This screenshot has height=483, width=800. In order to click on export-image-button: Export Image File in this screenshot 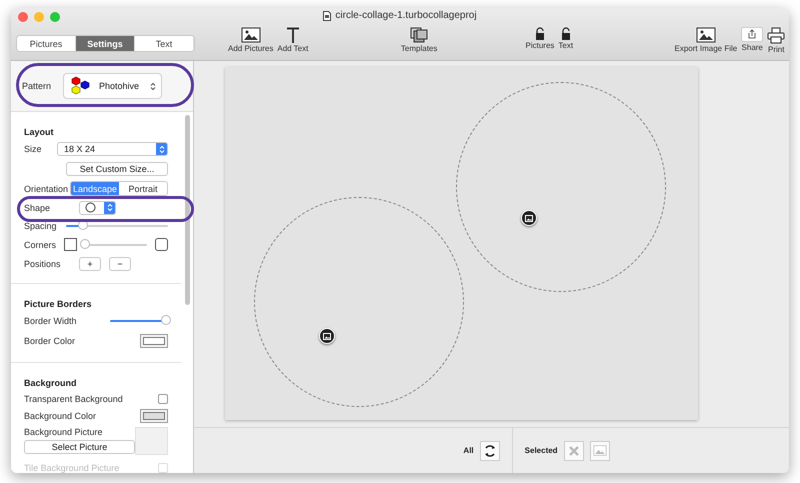, I will do `click(706, 40)`.